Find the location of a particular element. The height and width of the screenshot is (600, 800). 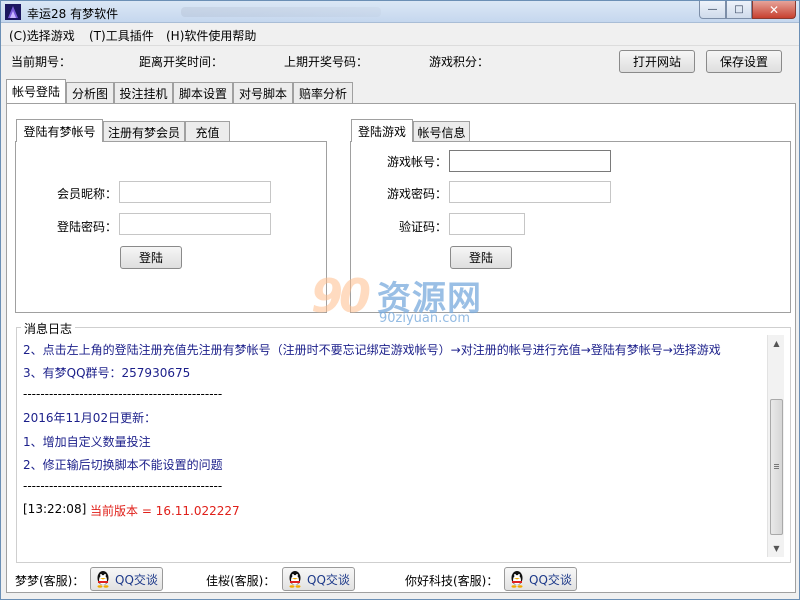

maximize-button: □ is located at coordinates (739, 10).